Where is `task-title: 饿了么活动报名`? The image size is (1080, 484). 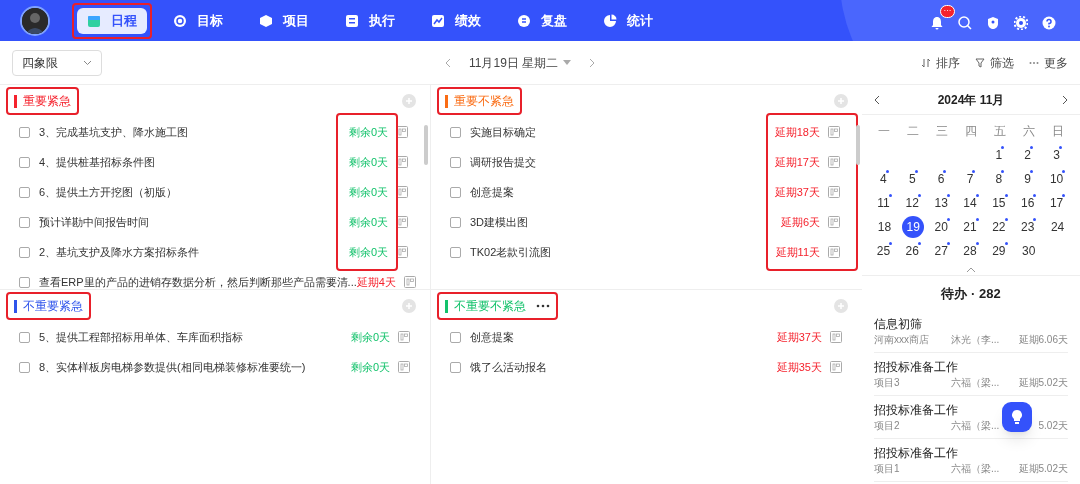 task-title: 饿了么活动报名 is located at coordinates (508, 367).